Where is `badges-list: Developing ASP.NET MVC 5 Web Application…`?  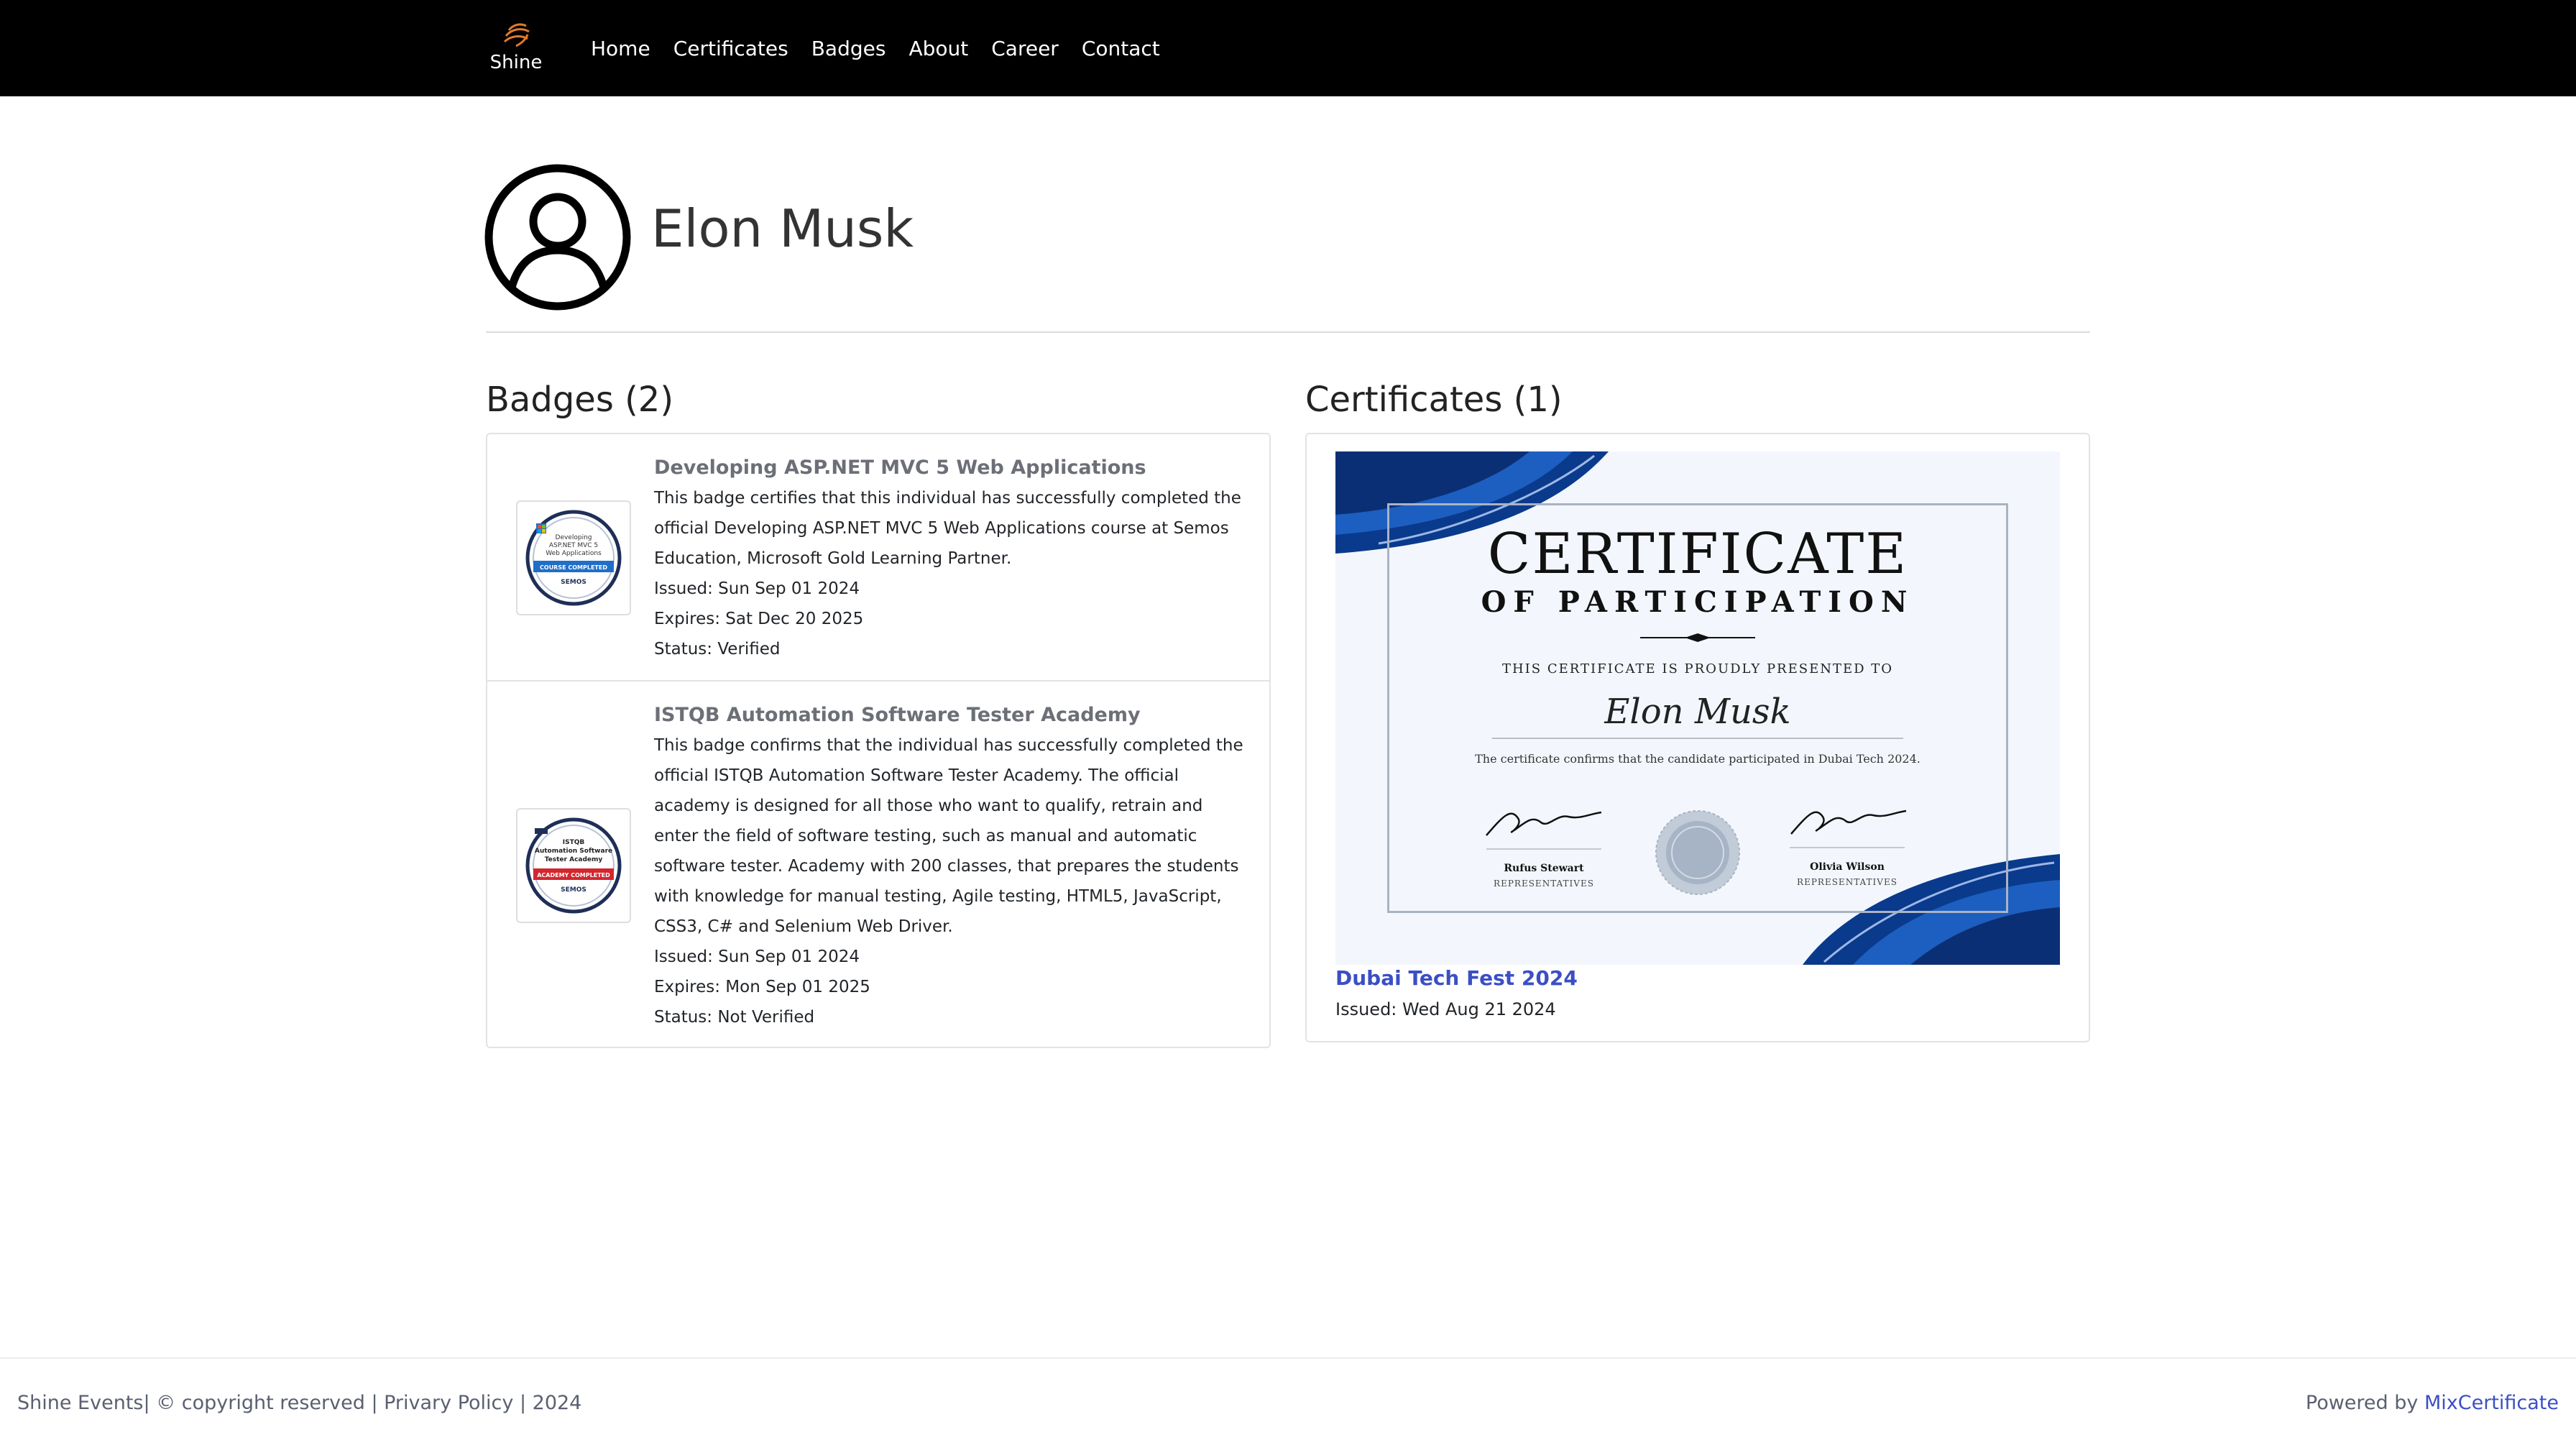
badges-list: Developing ASP.NET MVC 5 Web Application… is located at coordinates (878, 740).